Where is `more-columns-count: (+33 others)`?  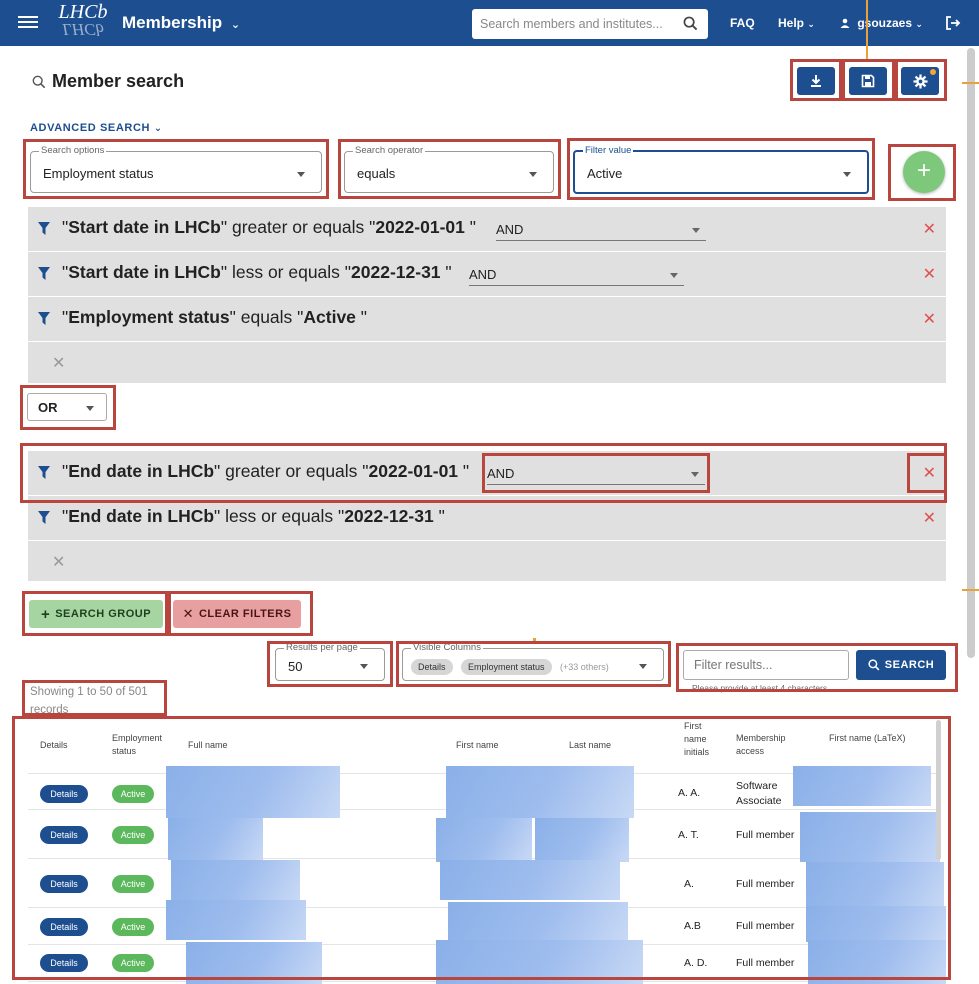 more-columns-count: (+33 others) is located at coordinates (584, 667).